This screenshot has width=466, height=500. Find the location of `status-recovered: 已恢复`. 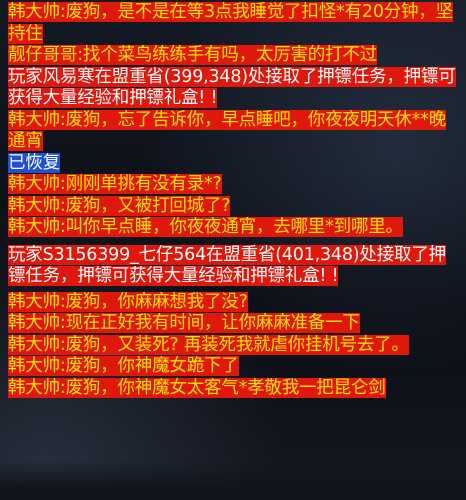

status-recovered: 已恢复 is located at coordinates (34, 162).